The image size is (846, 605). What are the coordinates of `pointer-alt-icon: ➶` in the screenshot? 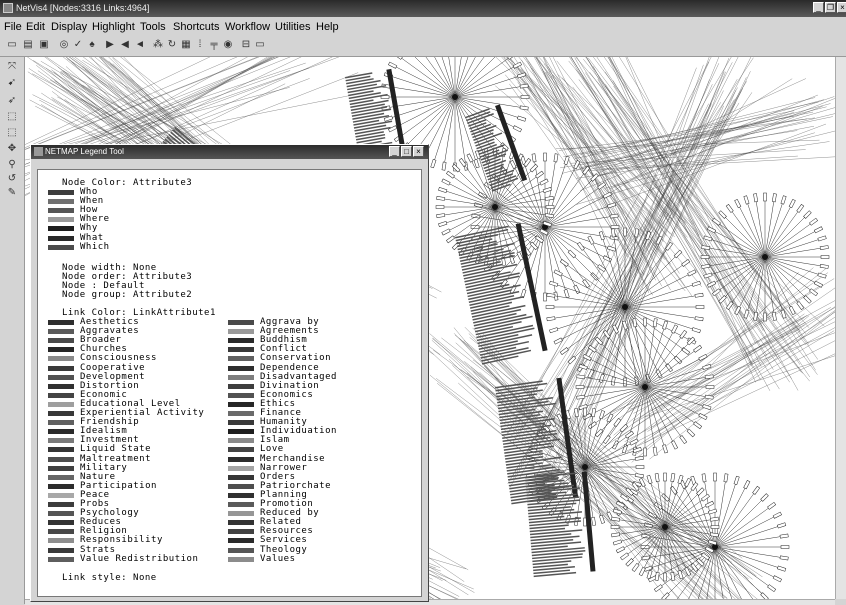 It's located at (12, 101).